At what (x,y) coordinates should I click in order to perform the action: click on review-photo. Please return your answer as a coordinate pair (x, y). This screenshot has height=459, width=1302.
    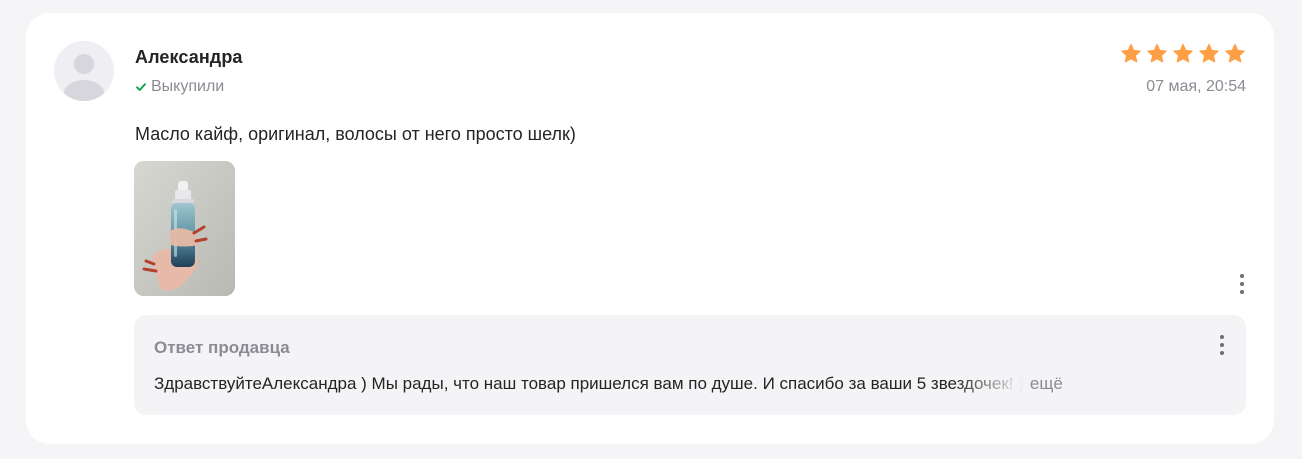
    Looking at the image, I should click on (184, 228).